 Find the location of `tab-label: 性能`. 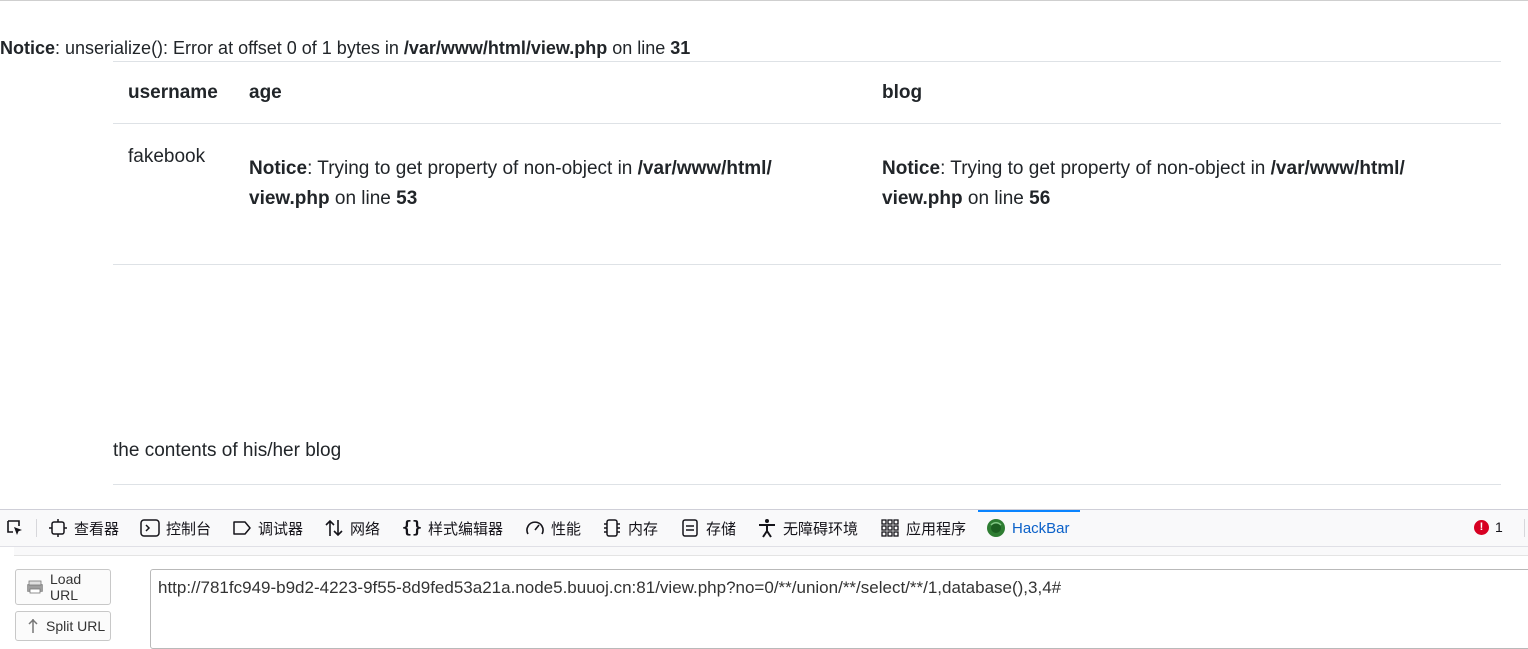

tab-label: 性能 is located at coordinates (566, 529).